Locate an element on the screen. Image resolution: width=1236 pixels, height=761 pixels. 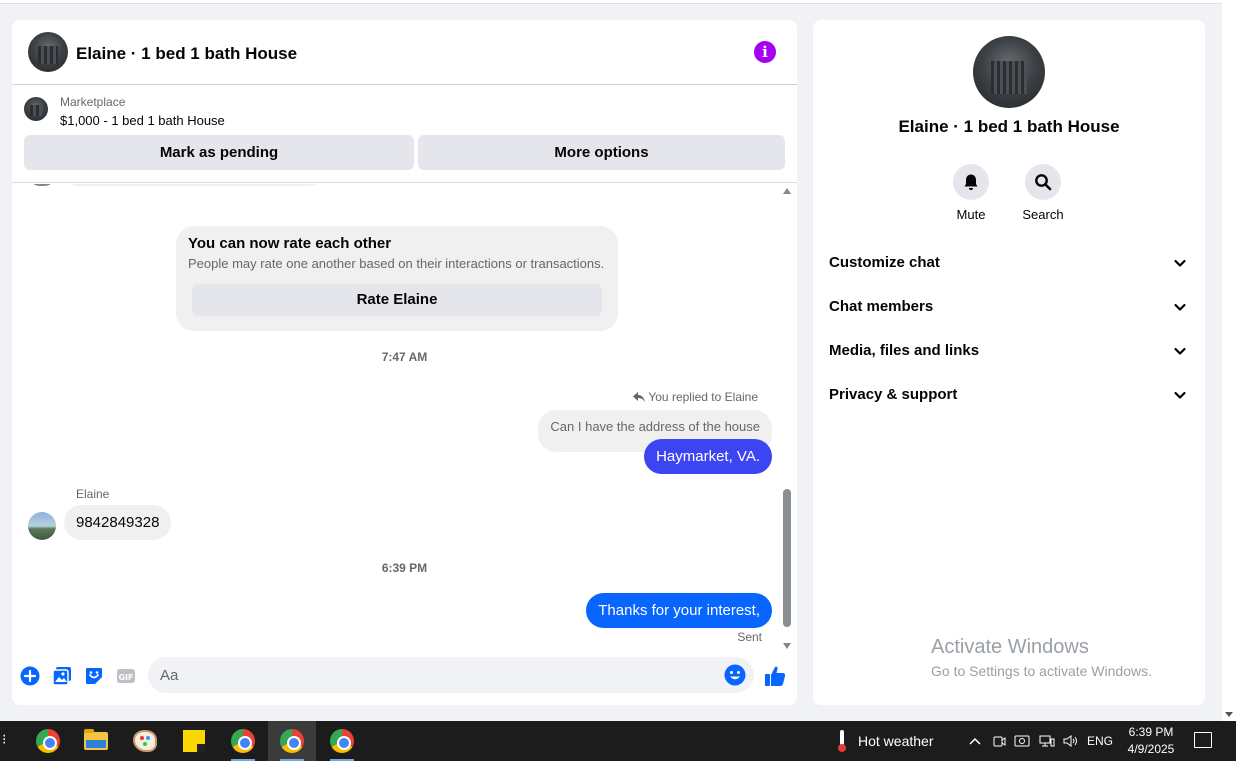
sticky-notes-taskbar-app is located at coordinates (194, 741).